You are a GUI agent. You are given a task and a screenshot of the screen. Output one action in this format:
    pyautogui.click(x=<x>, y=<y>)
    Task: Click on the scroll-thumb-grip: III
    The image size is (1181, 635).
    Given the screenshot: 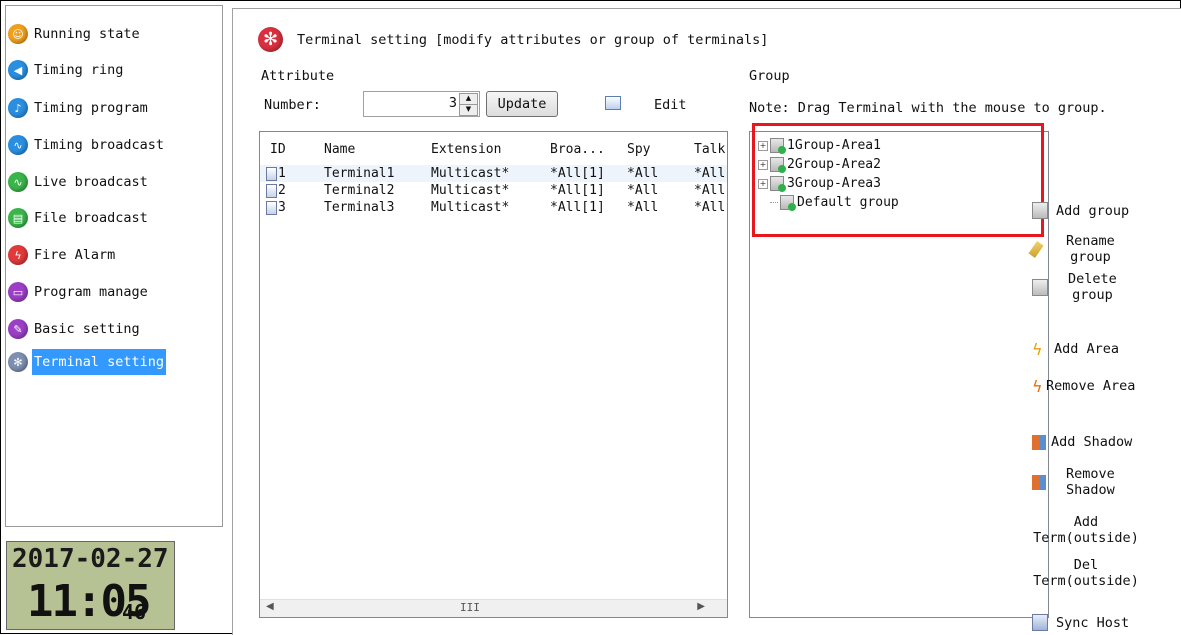 What is the action you would take?
    pyautogui.click(x=470, y=607)
    